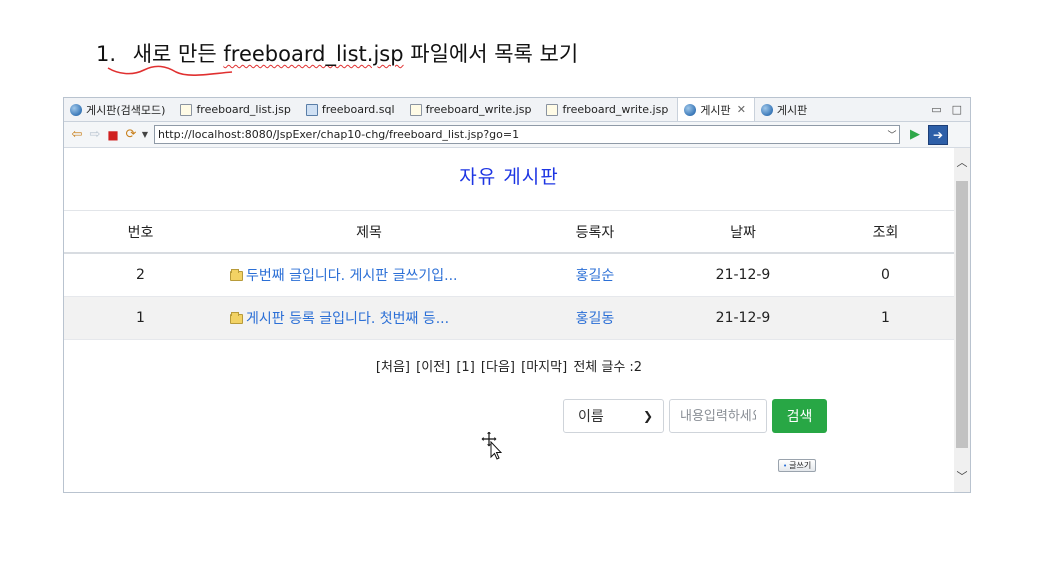 The height and width of the screenshot is (570, 1060). I want to click on table-row: 1 게시판 등록 글입니다. 첫번째 등... 홍길동 21-12-9 1, so click(509, 318).